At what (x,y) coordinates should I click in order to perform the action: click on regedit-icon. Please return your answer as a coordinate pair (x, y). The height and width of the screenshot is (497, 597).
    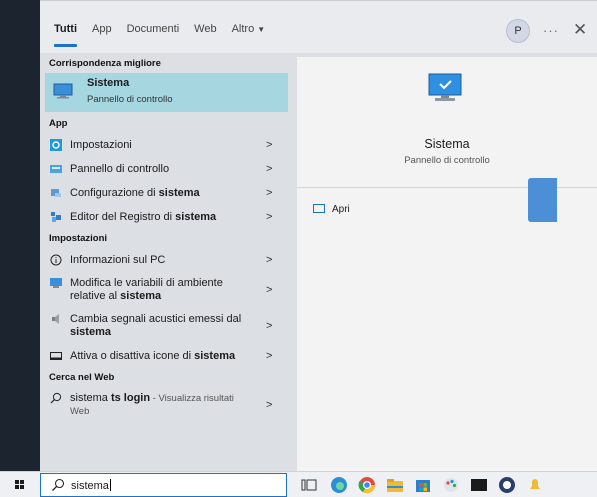
    Looking at the image, I should click on (56, 217).